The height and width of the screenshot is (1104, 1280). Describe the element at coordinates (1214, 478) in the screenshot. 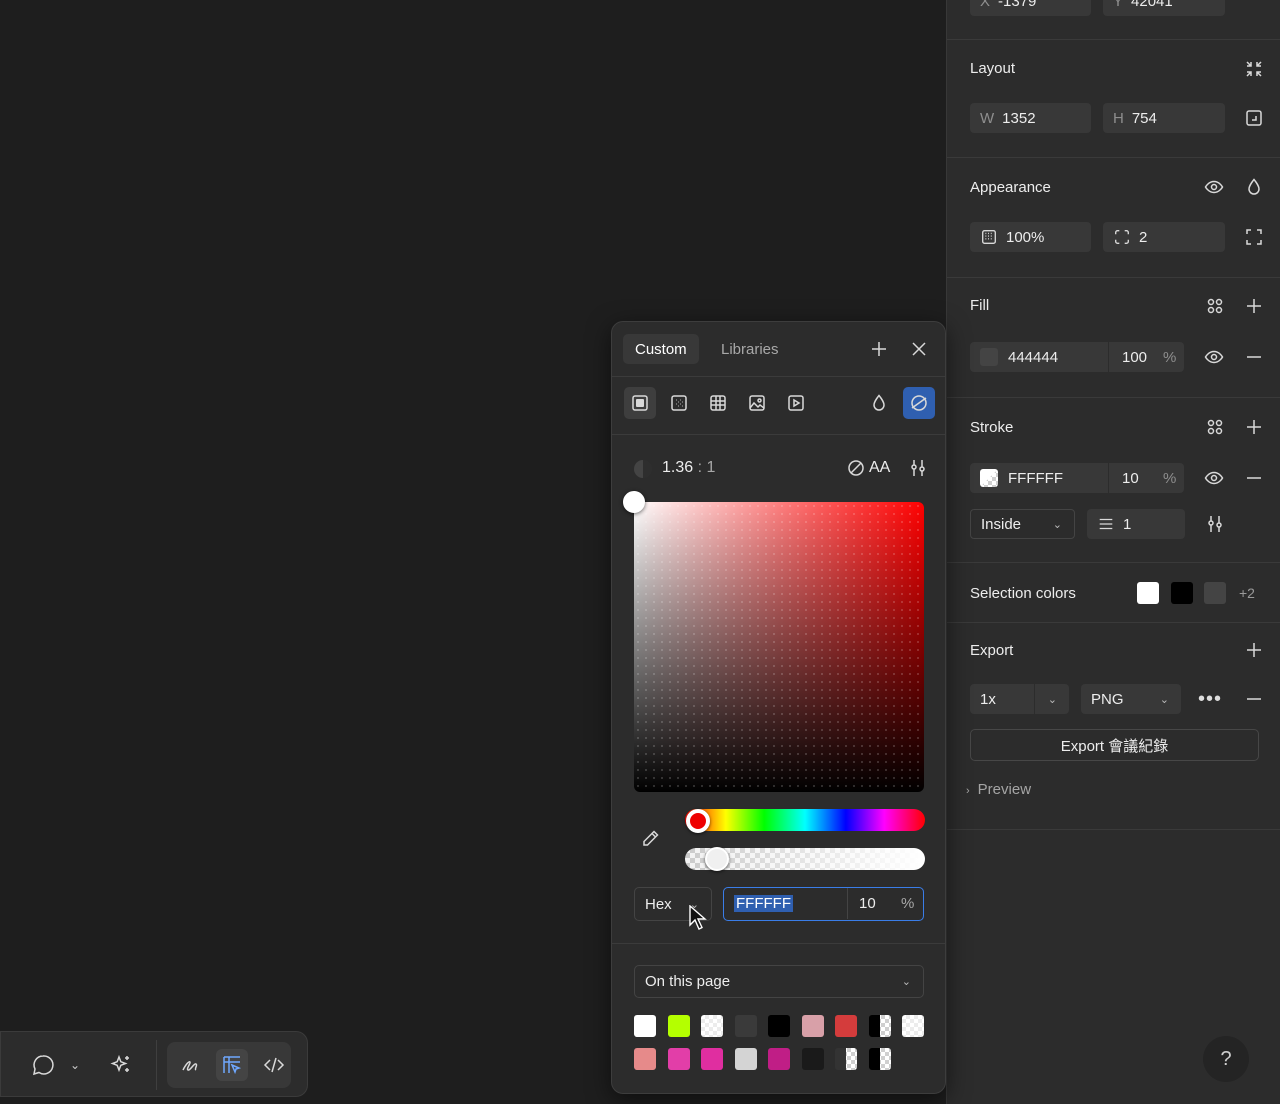

I see `stroke-visibility-icon` at that location.